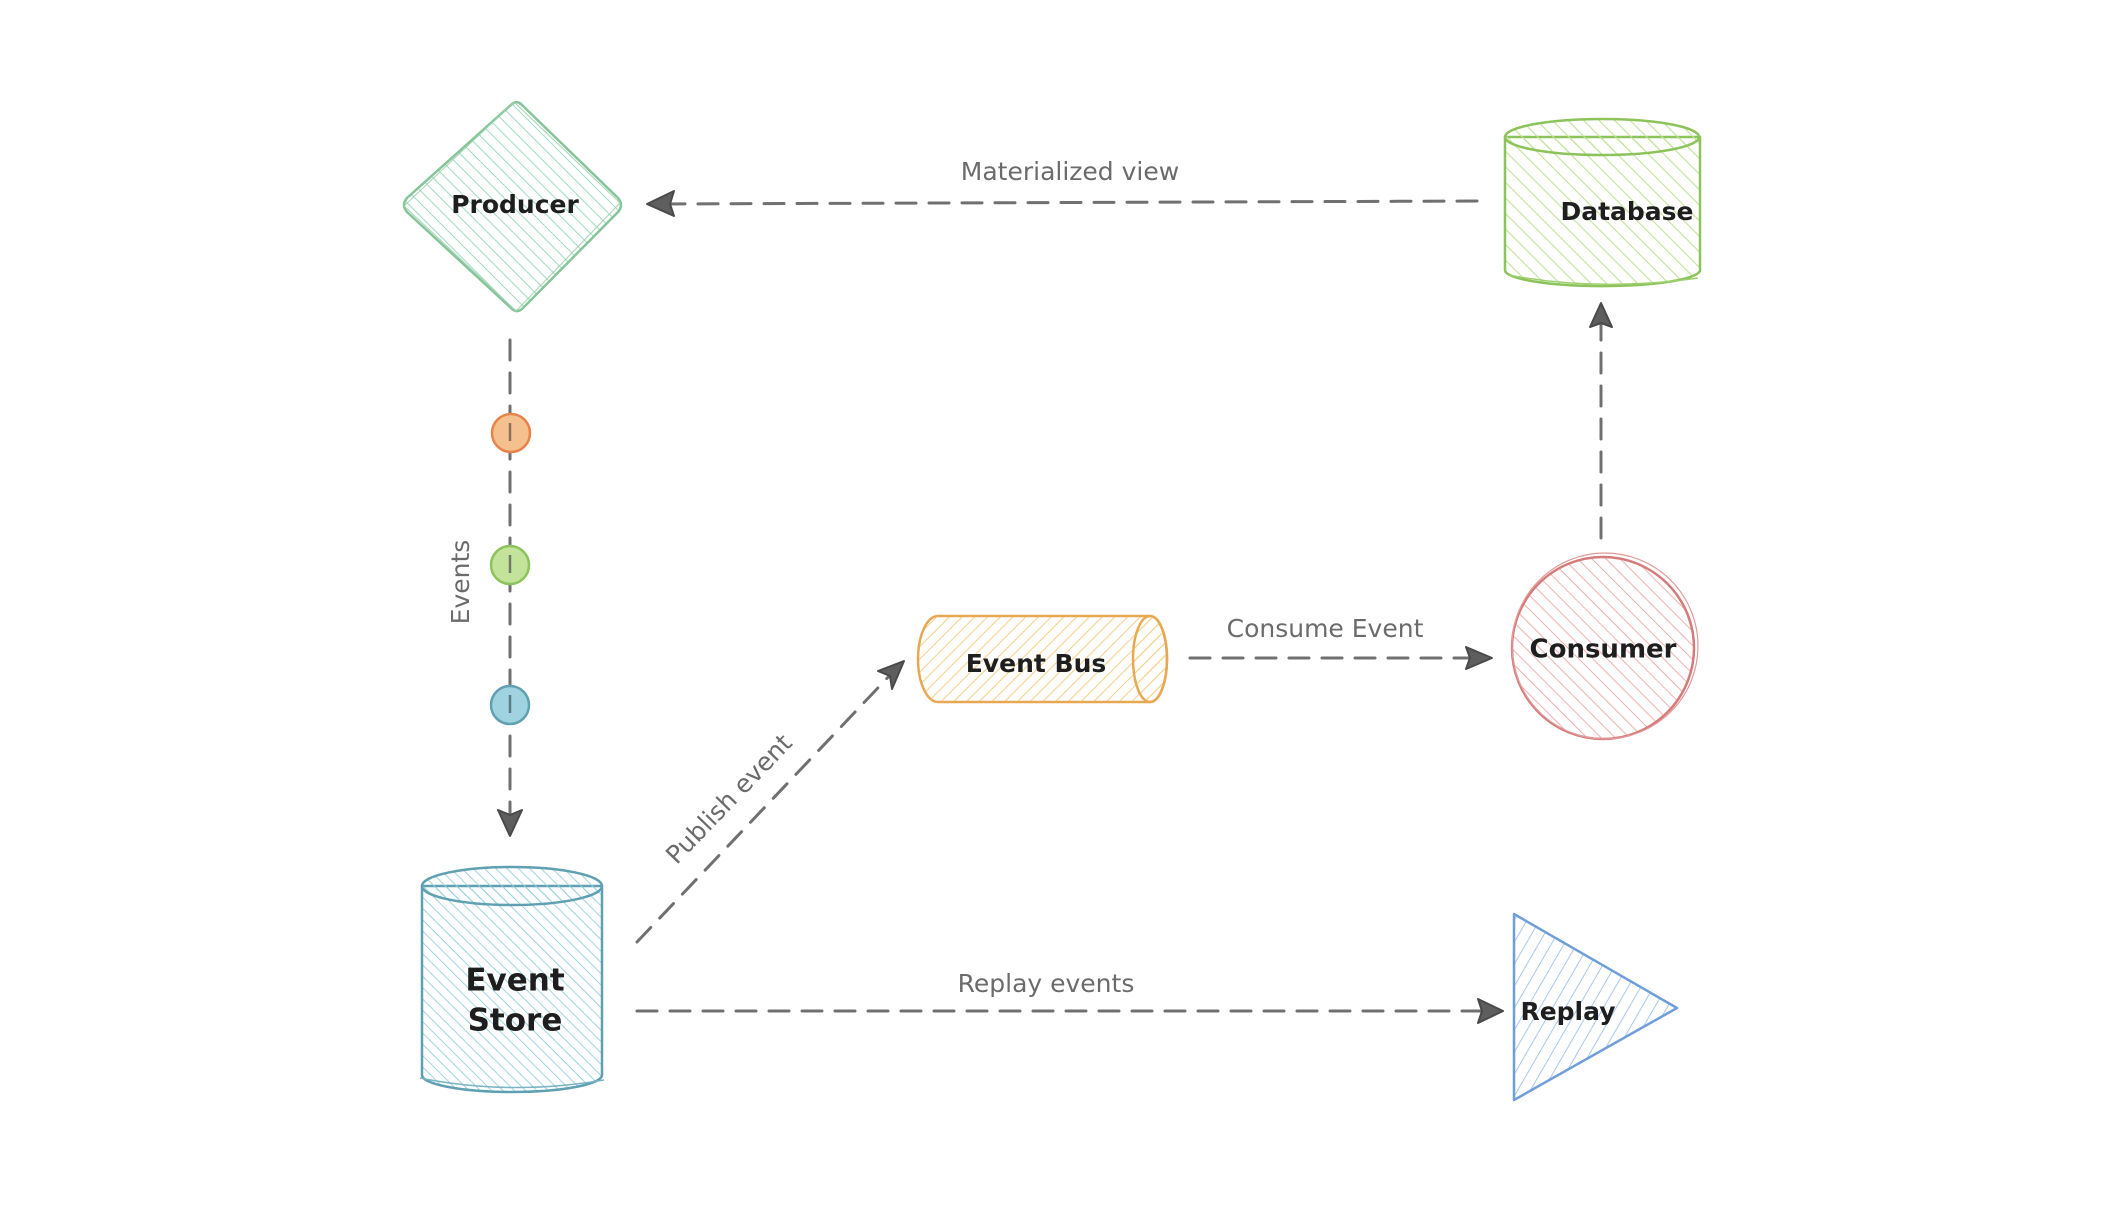  I want to click on node-event-bus: Event Bus, so click(1042, 659).